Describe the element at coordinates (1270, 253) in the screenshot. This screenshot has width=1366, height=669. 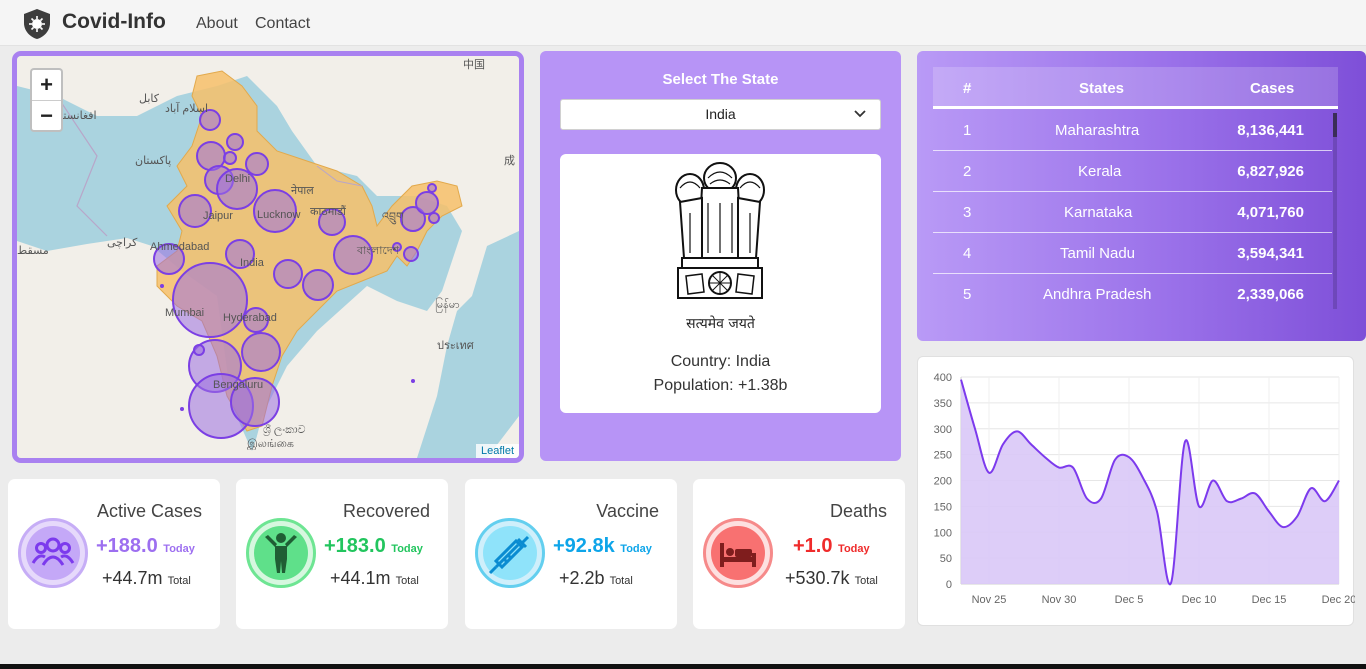
I see `row-cases: 3,594,341` at that location.